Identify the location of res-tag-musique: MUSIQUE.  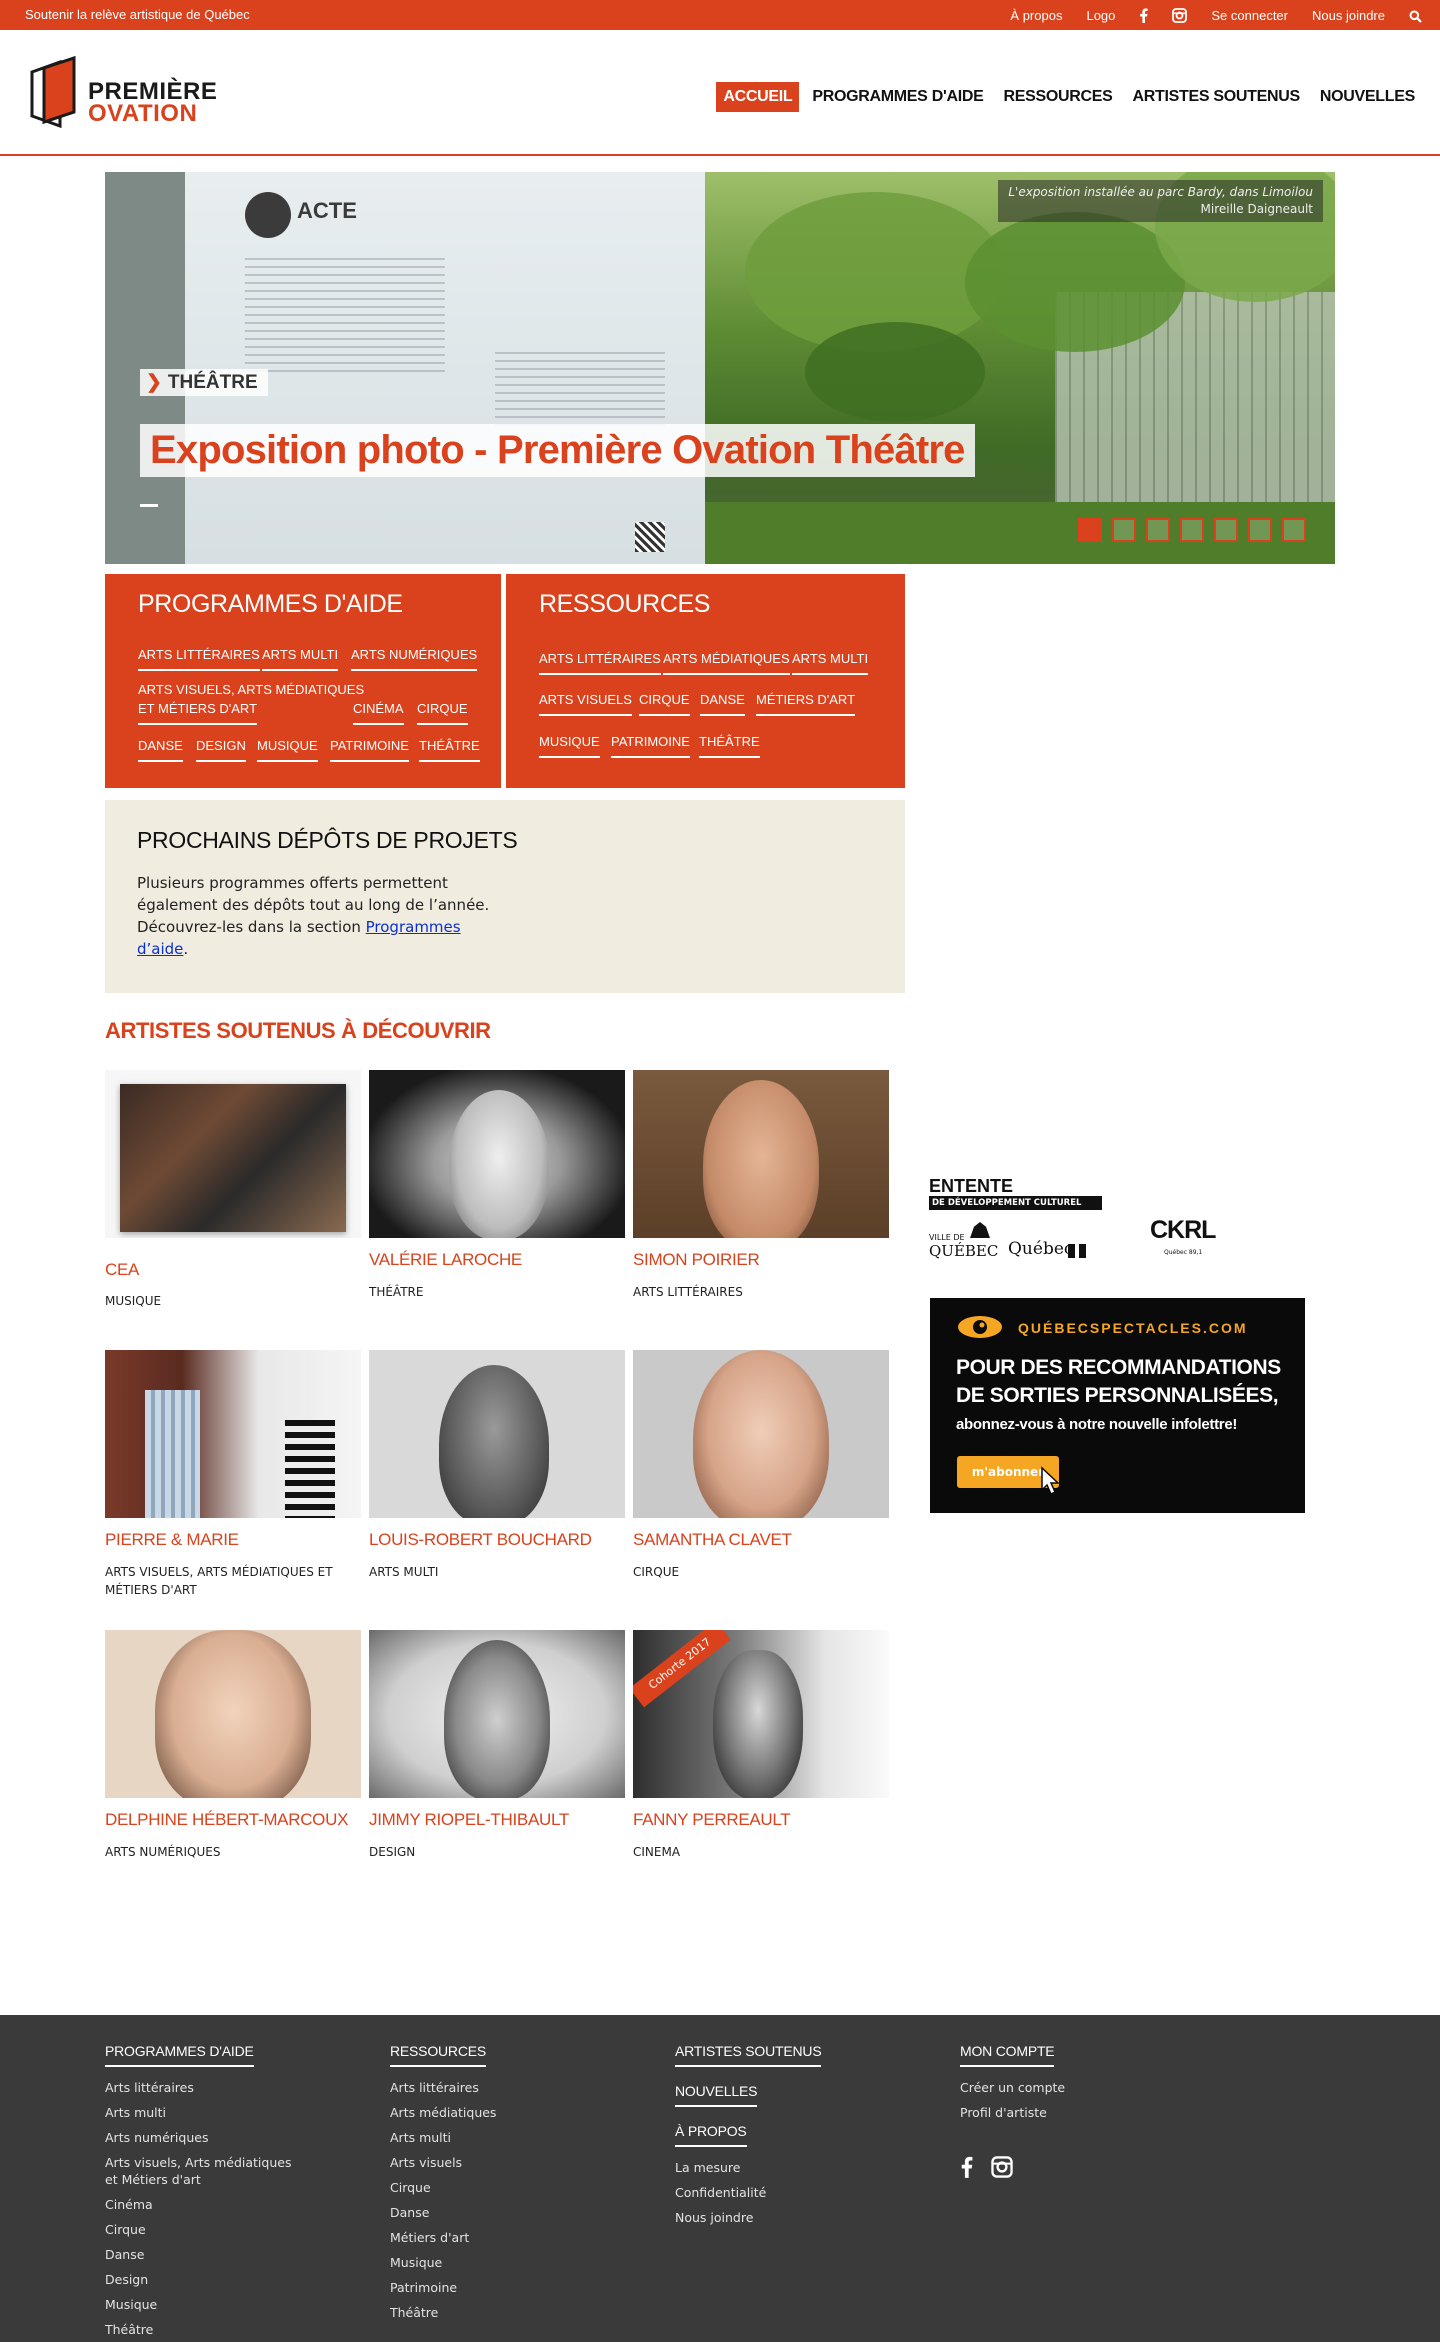
(569, 746).